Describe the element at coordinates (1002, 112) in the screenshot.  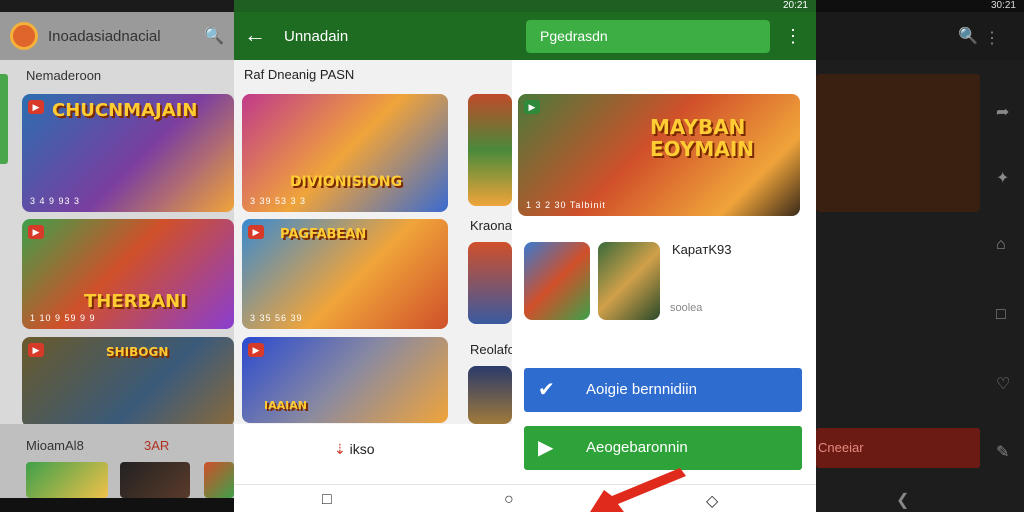
I see `share-icon: ➦` at that location.